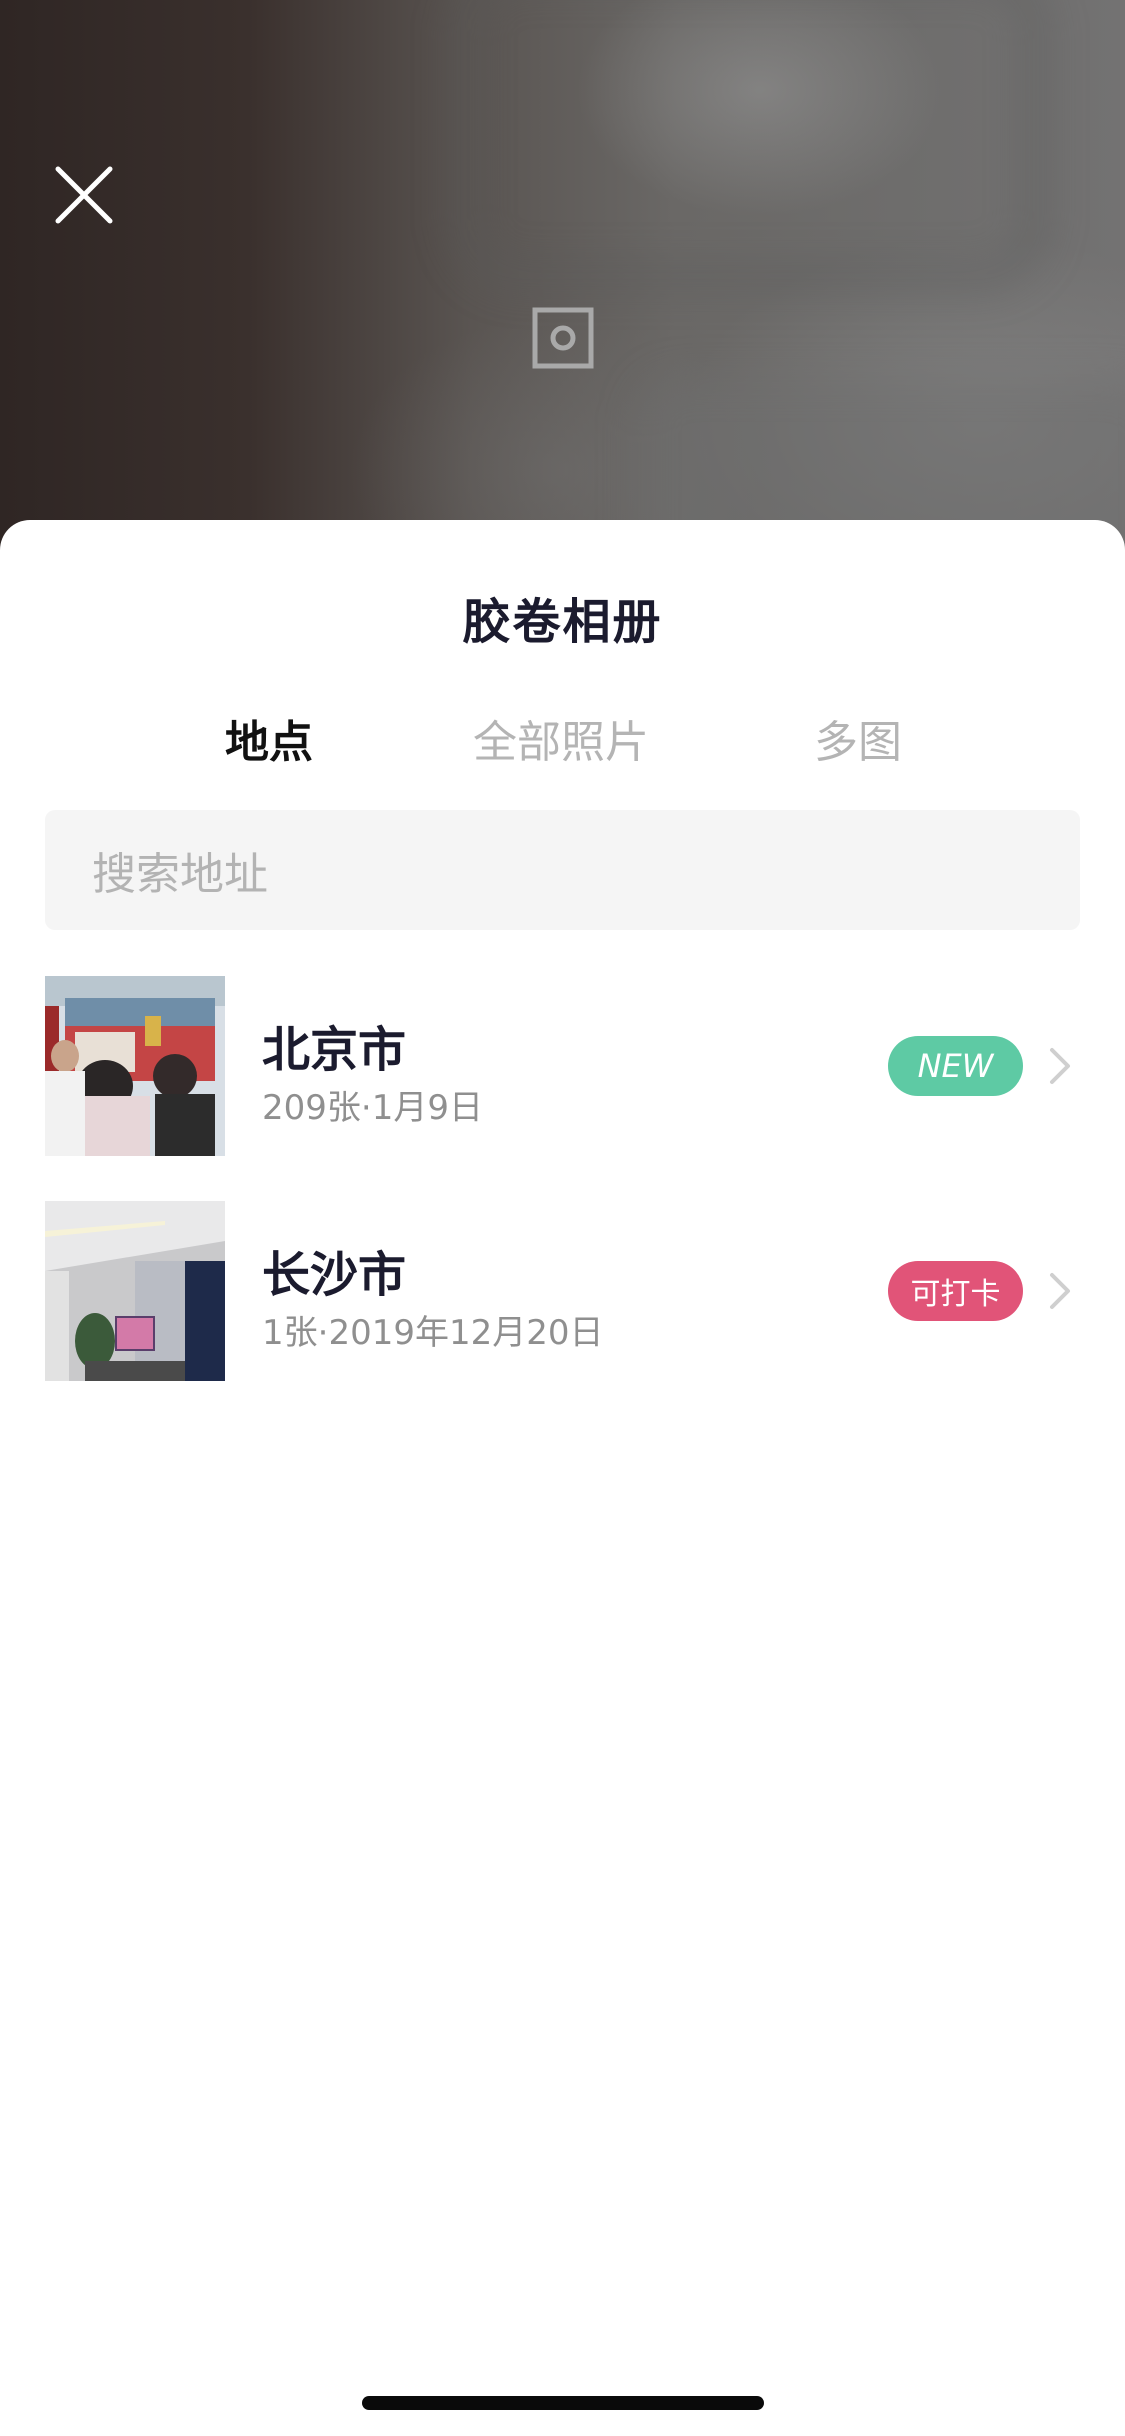 The width and height of the screenshot is (1125, 2436). What do you see at coordinates (433, 1333) in the screenshot?
I see `location-subtitle: 1张·2019年12月20日` at bounding box center [433, 1333].